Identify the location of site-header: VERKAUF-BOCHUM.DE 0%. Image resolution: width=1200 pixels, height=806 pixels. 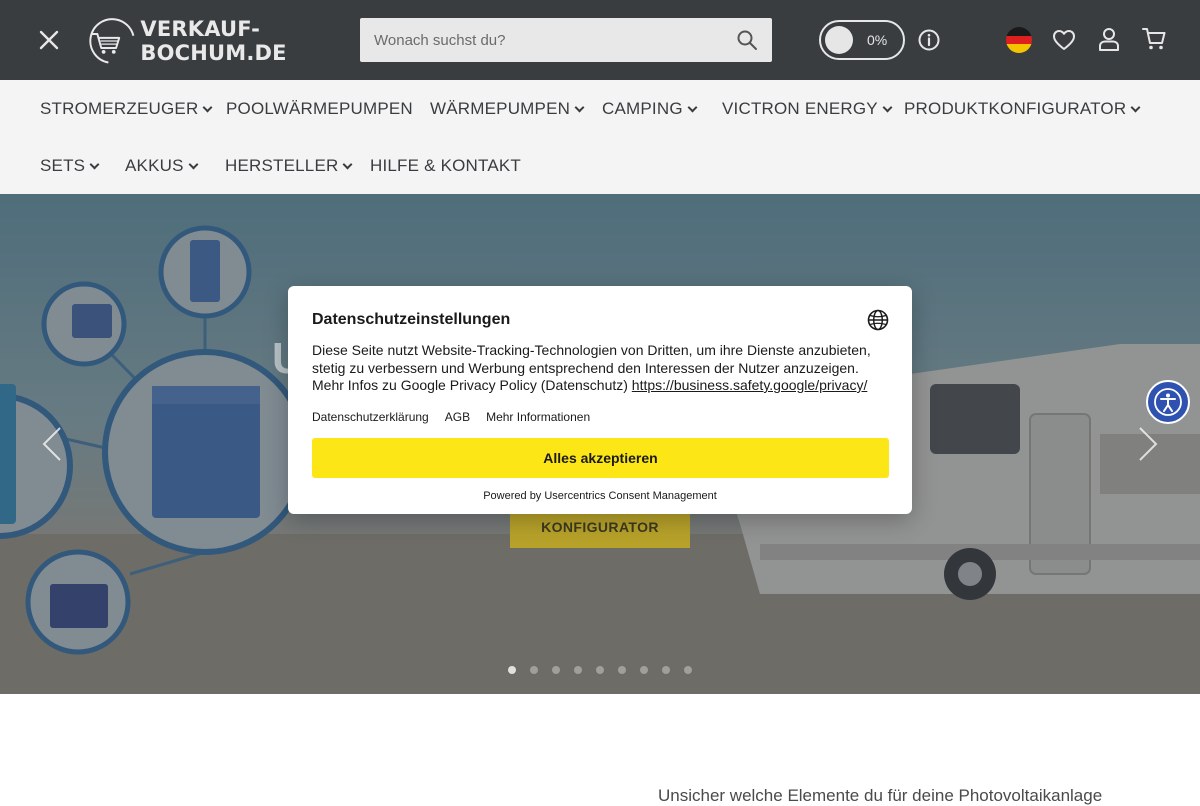
(600, 40).